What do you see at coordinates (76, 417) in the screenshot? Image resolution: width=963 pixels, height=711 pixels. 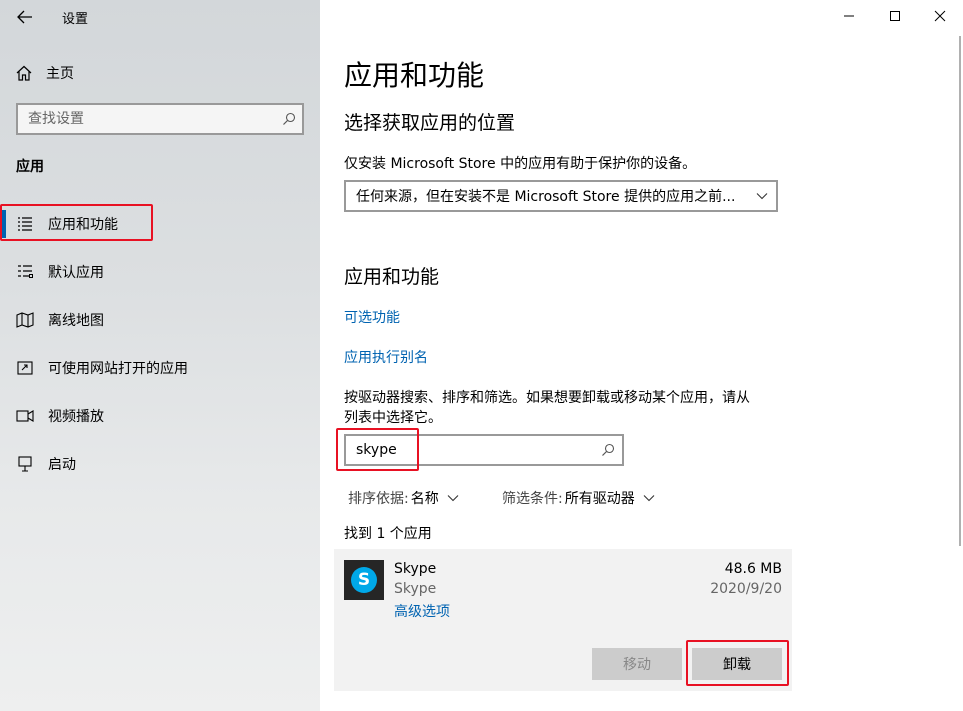 I see `sidebar-item-label: 视频播放` at bounding box center [76, 417].